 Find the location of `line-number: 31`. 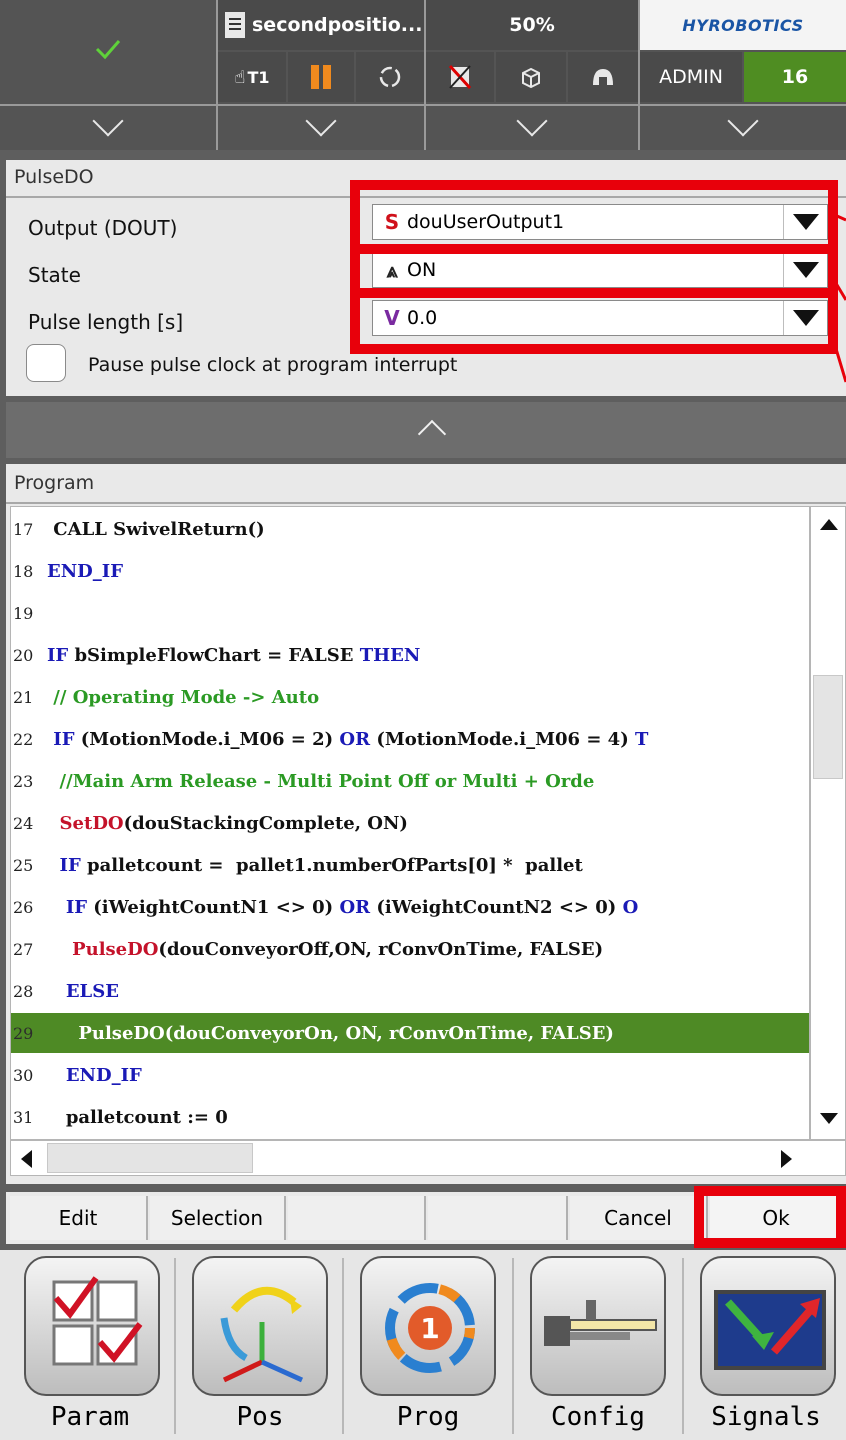

line-number: 31 is located at coordinates (23, 1117).